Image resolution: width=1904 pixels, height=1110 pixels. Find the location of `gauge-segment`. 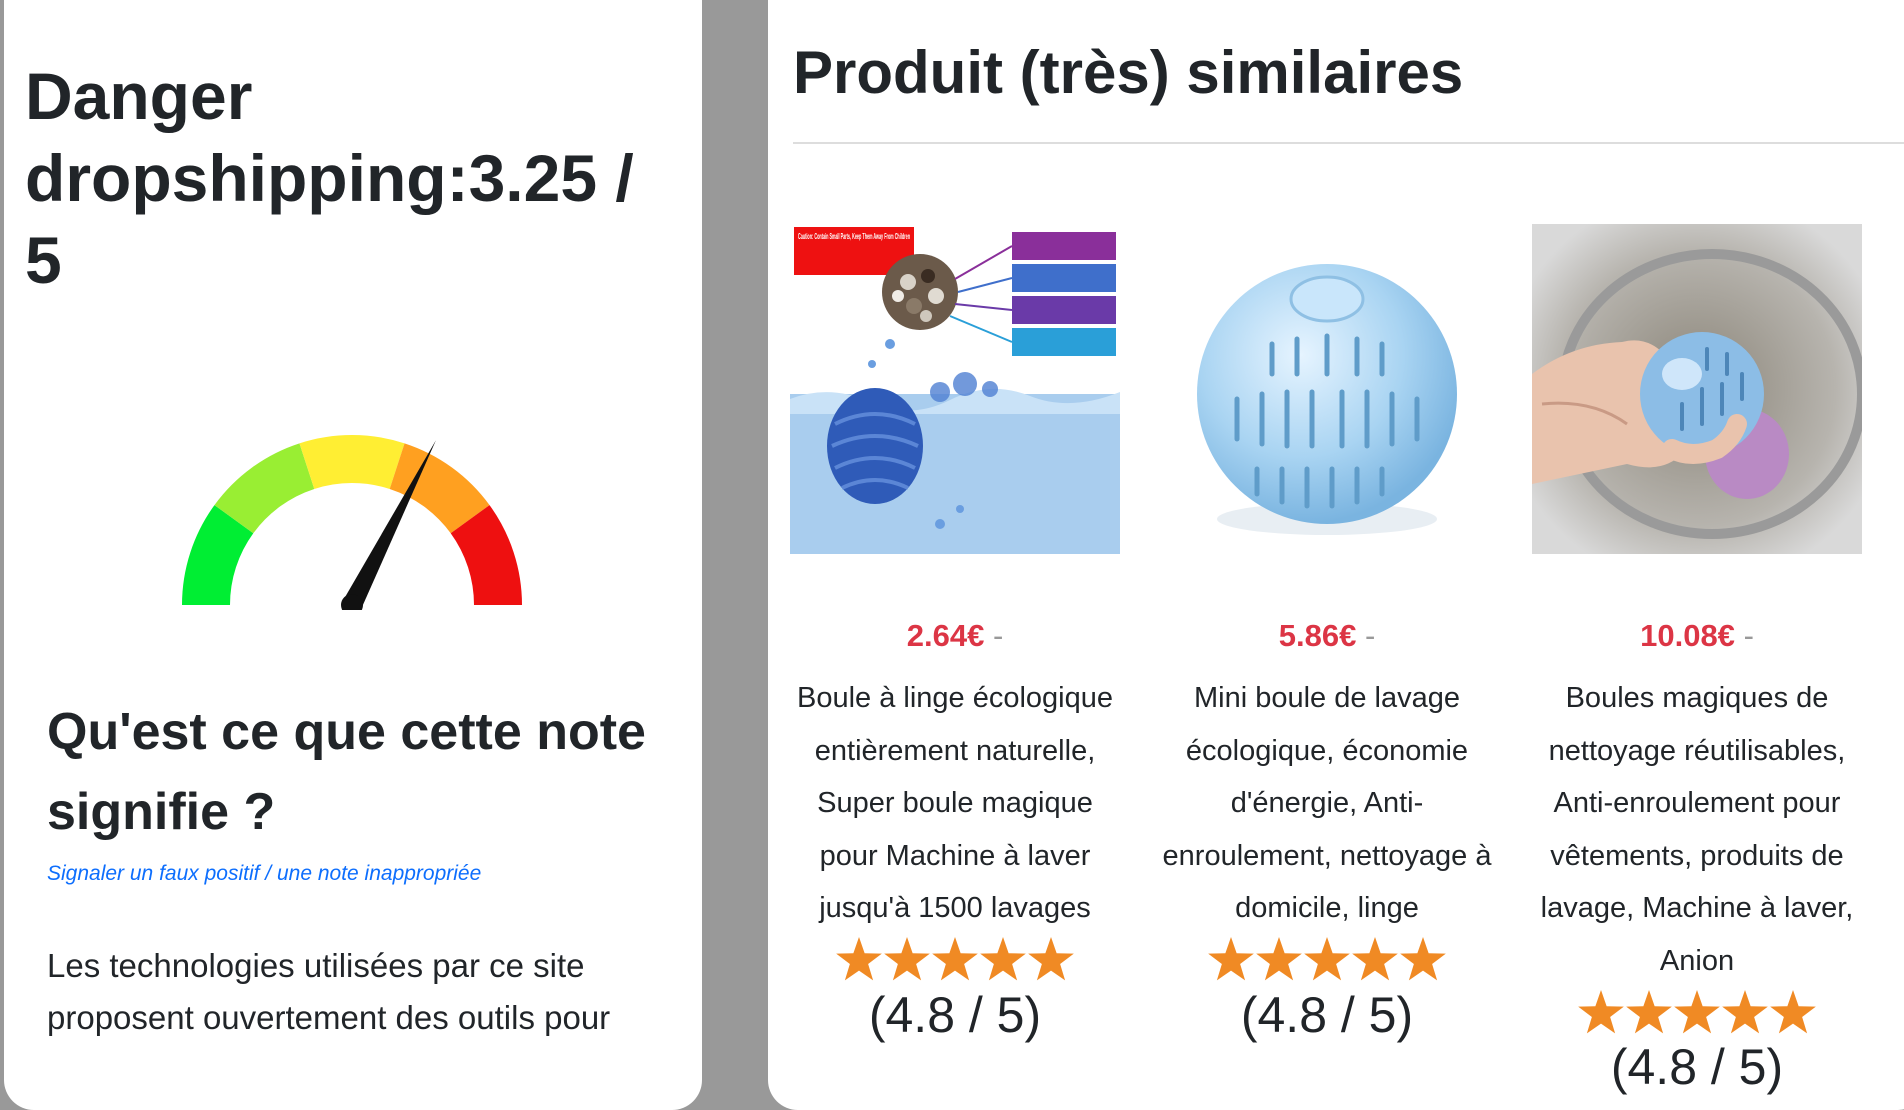

gauge-segment is located at coordinates (352, 462).